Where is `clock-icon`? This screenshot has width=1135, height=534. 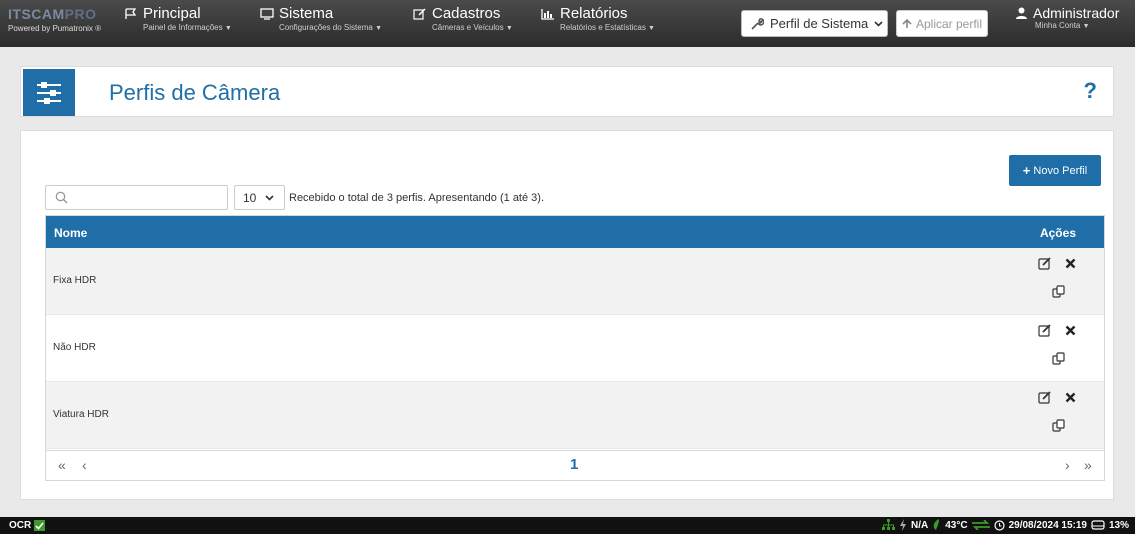 clock-icon is located at coordinates (999, 525).